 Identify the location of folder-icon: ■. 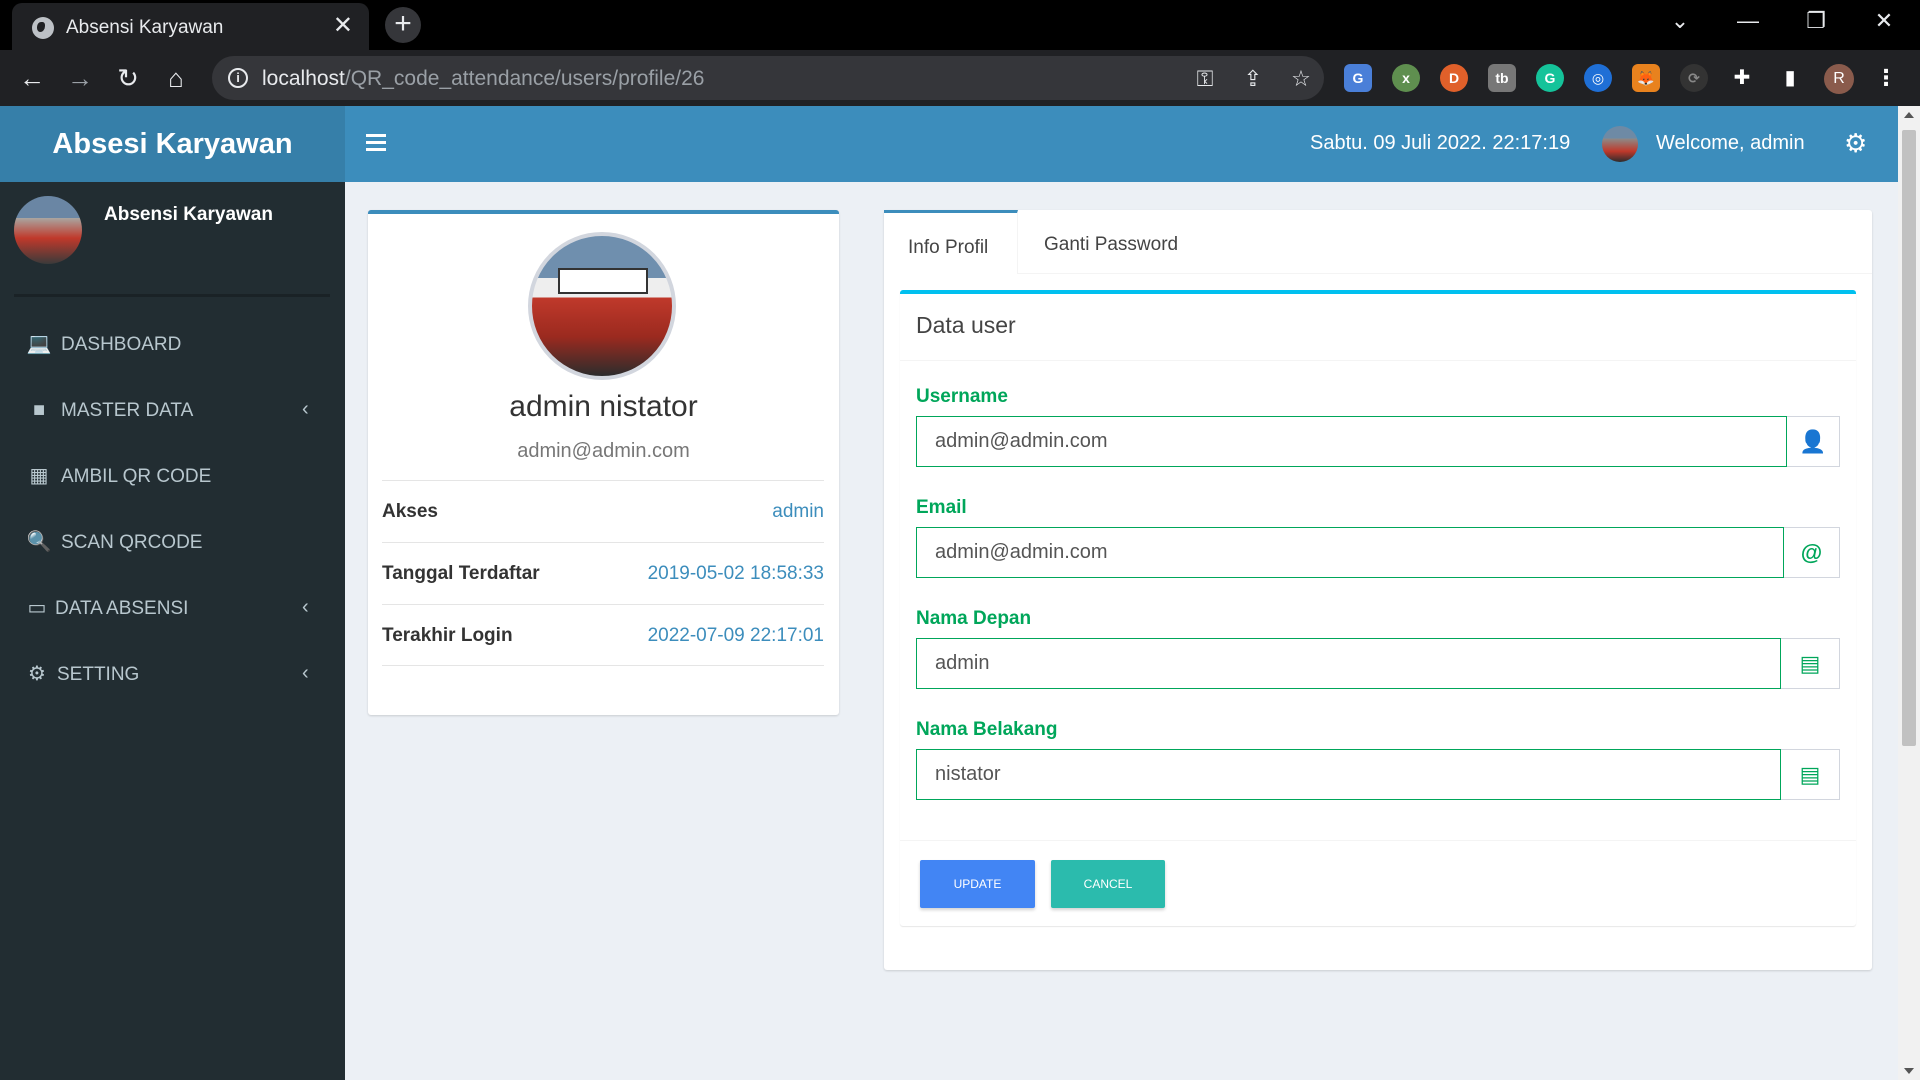
(39, 410).